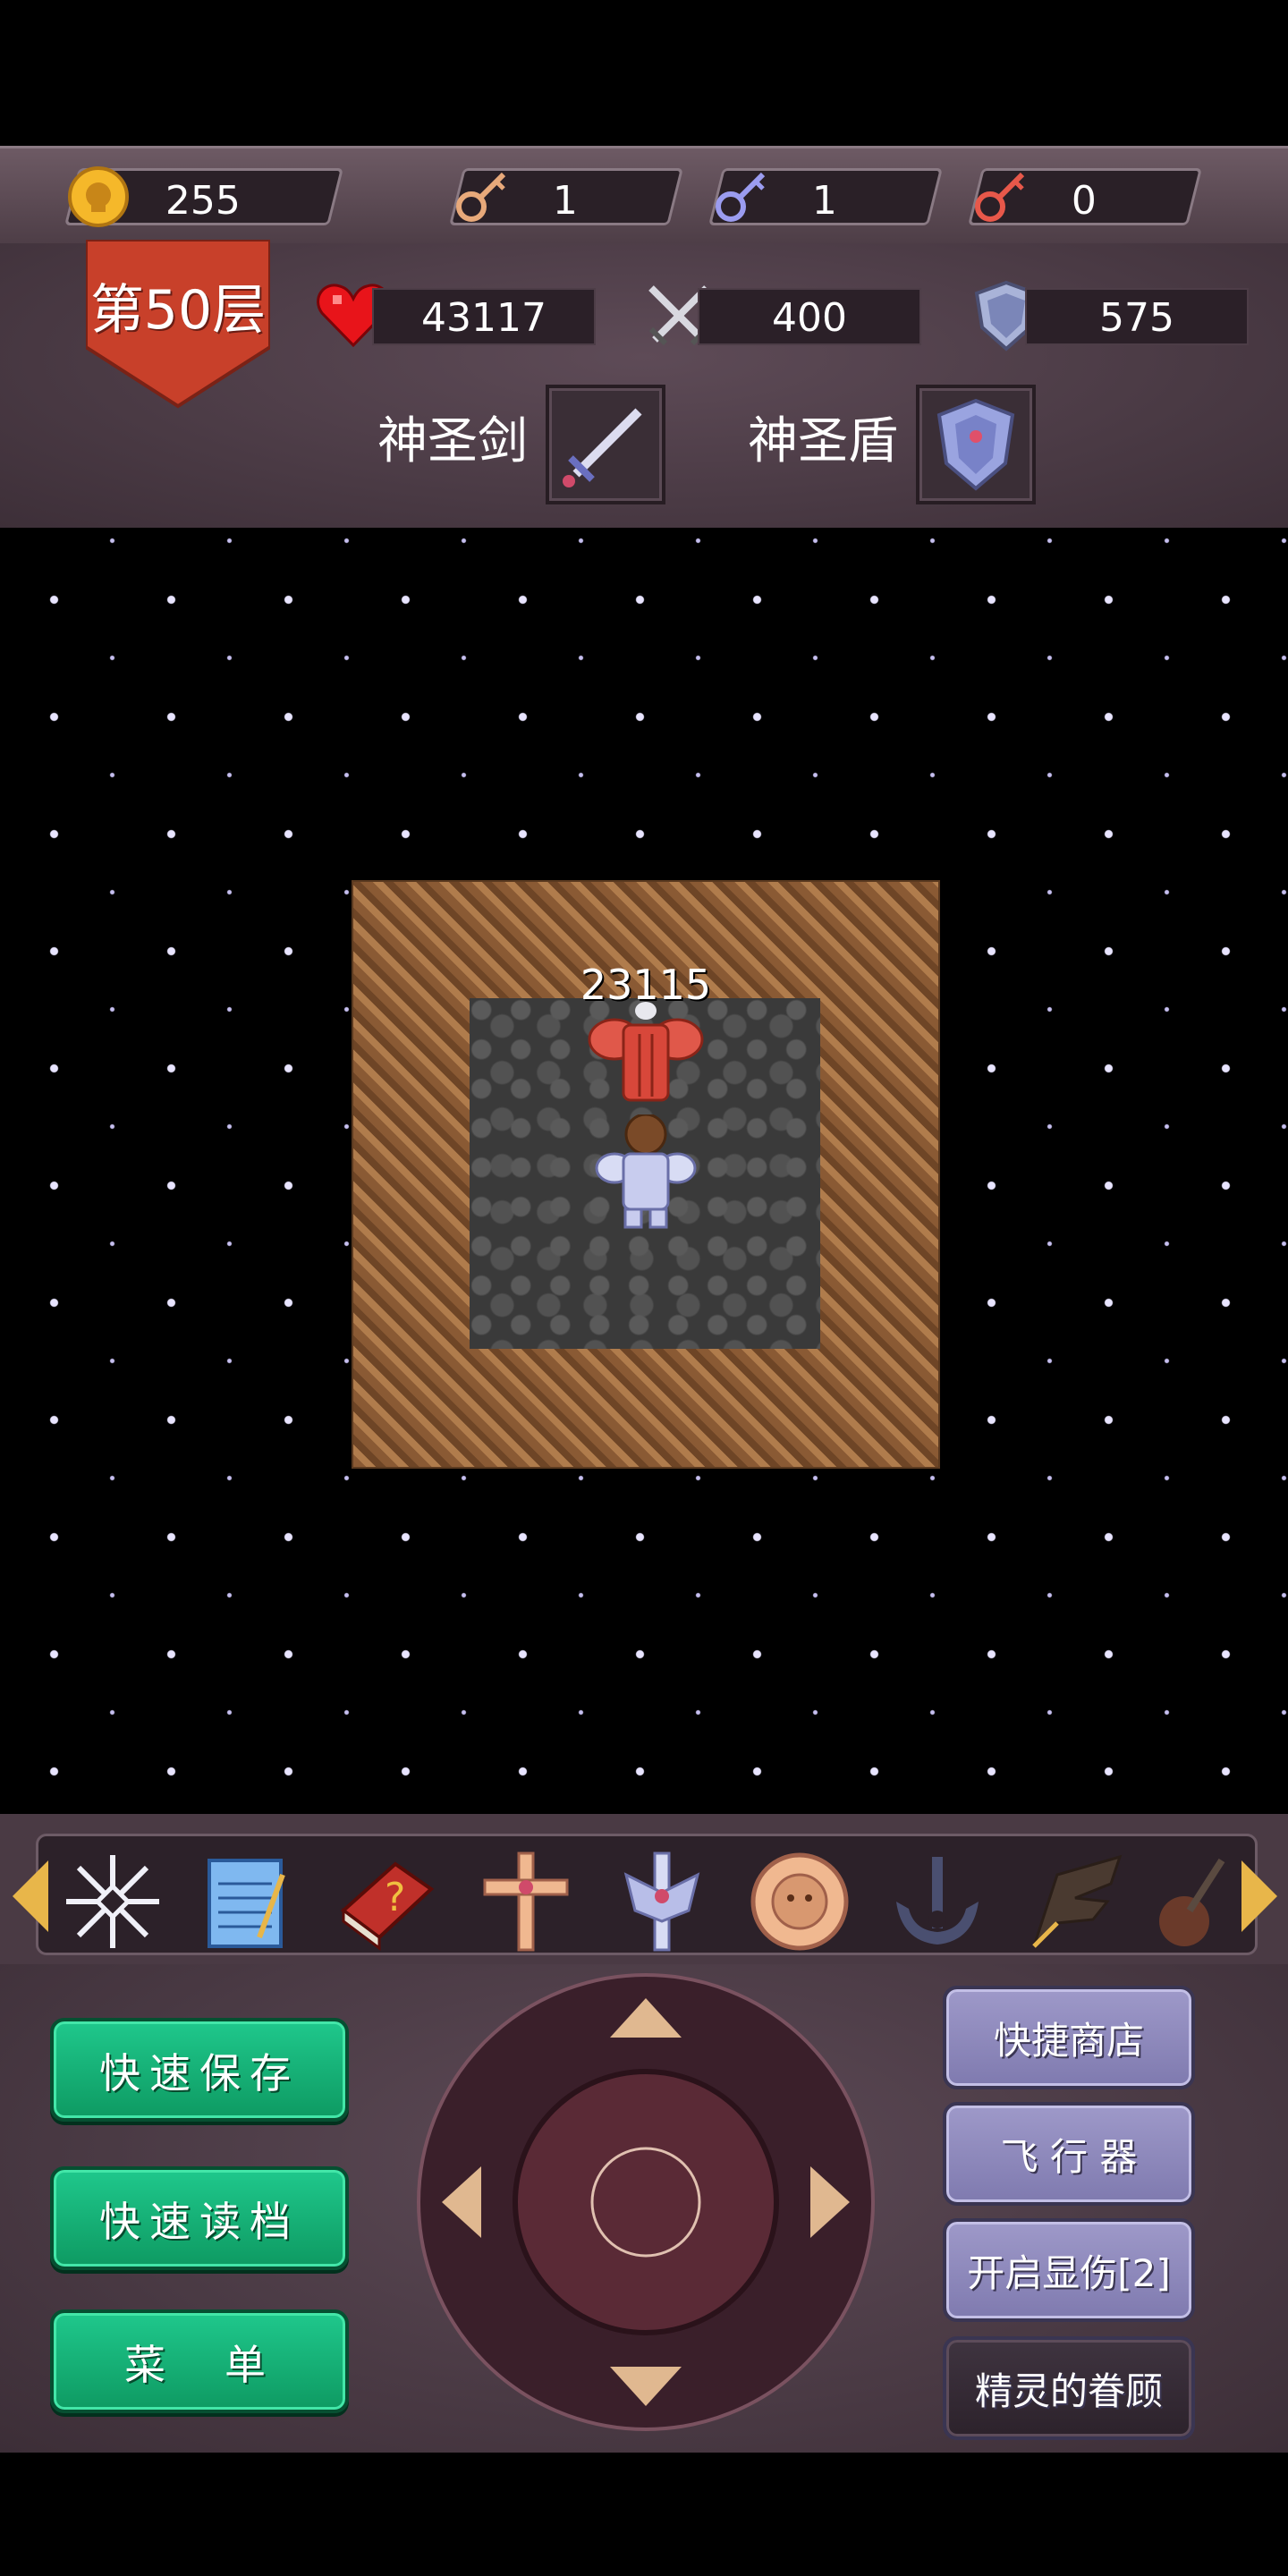  What do you see at coordinates (646, 1056) in the screenshot?
I see `red-knight-enemy` at bounding box center [646, 1056].